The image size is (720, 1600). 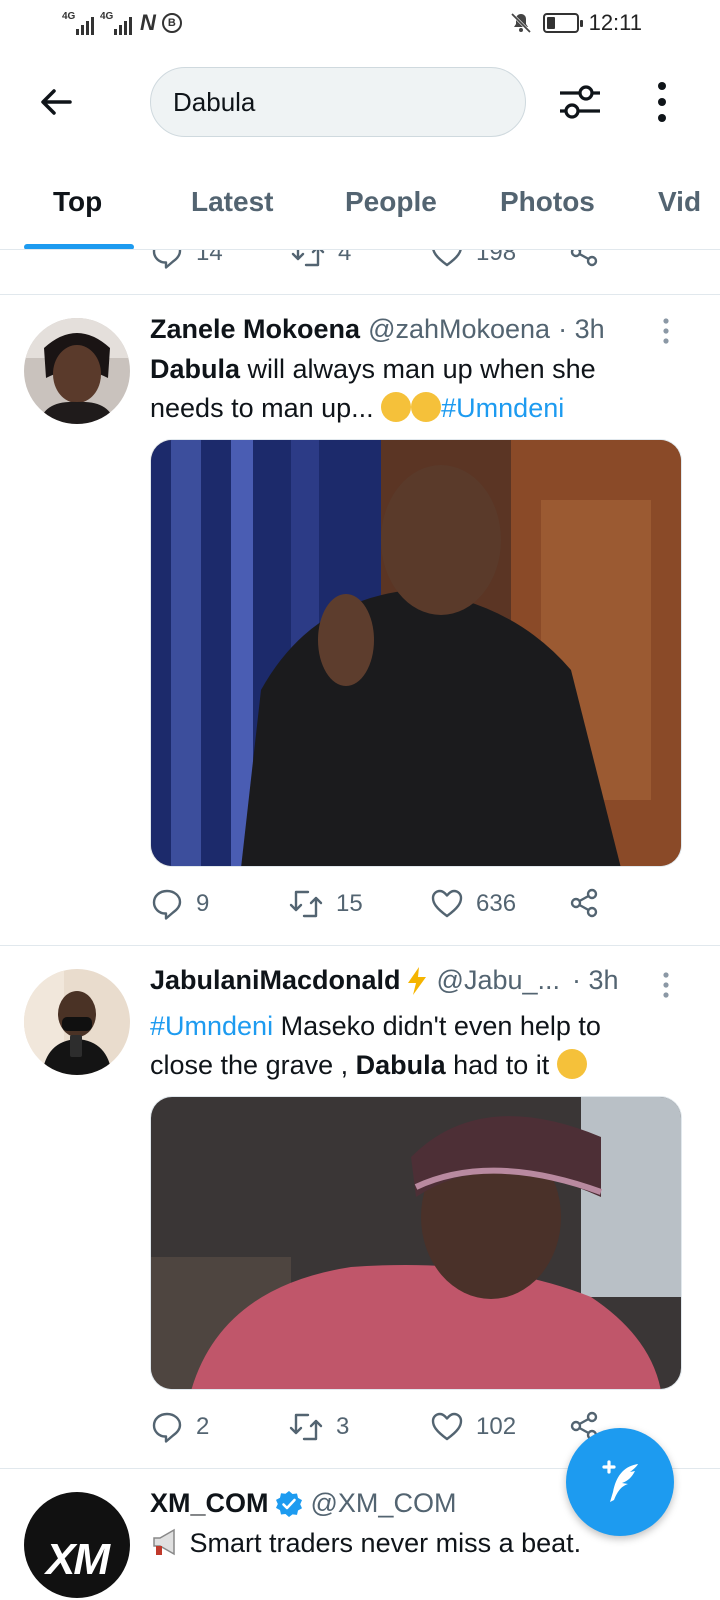 I want to click on nfc-icon: N, so click(x=148, y=22).